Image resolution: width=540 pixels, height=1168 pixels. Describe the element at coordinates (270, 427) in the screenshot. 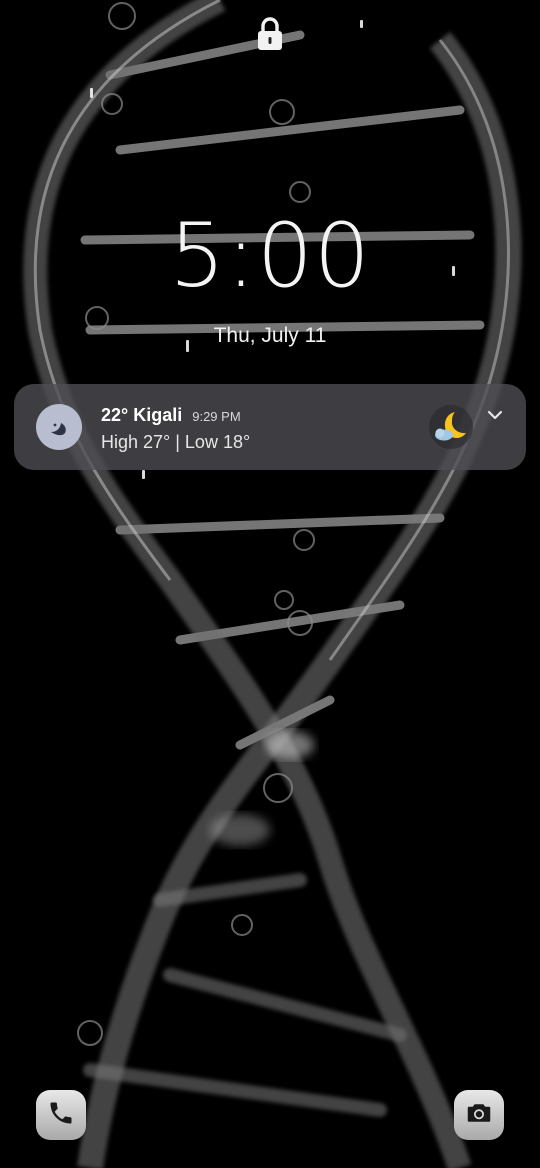

I see `weather-notification: 22° Kigali 9:29 PM High 27° | Low 18°` at that location.